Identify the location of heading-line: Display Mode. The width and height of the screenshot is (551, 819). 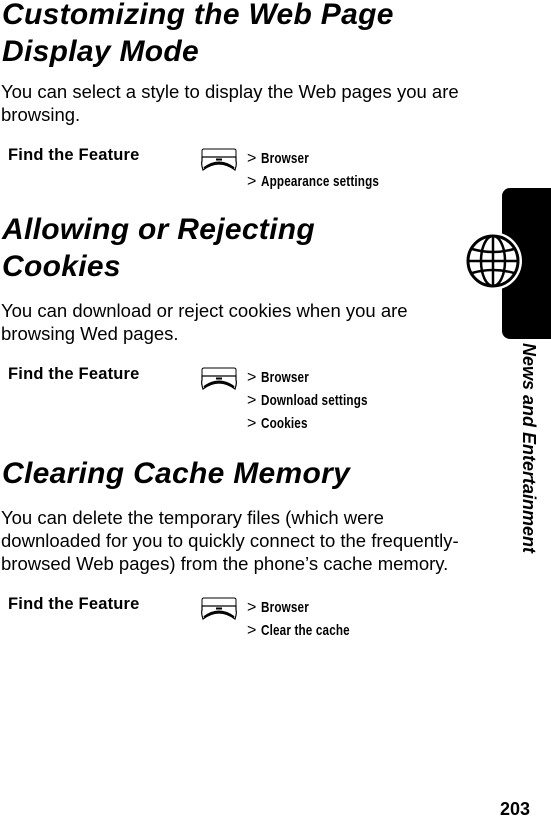
(100, 51).